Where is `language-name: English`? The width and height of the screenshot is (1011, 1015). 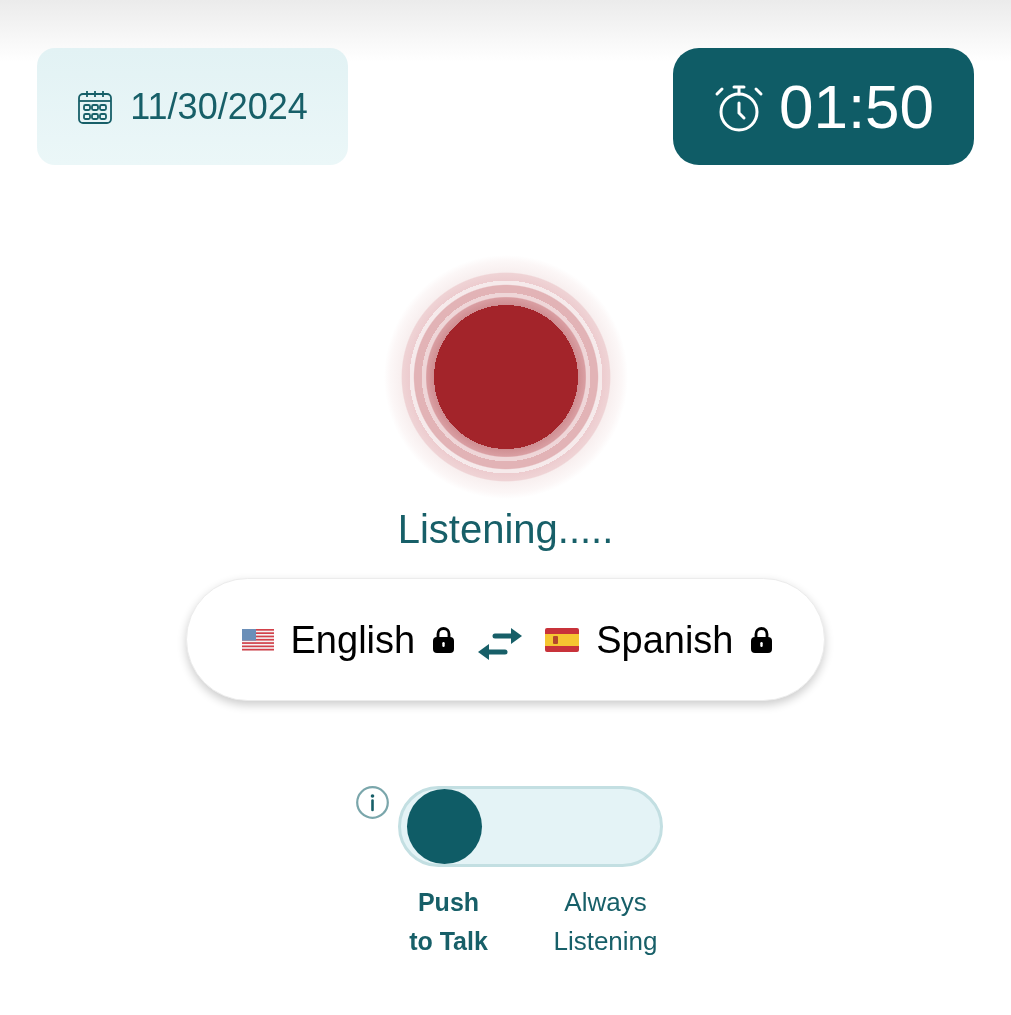
language-name: English is located at coordinates (353, 640).